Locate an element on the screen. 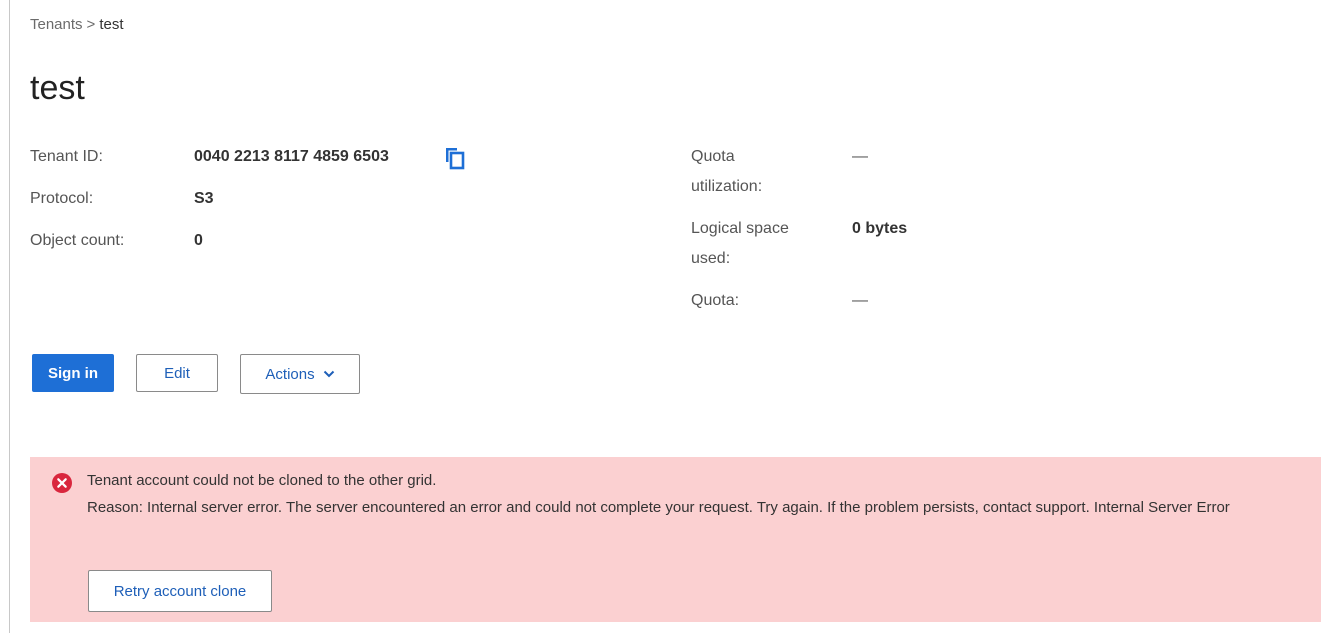 Image resolution: width=1338 pixels, height=633 pixels. copy-icon is located at coordinates (455, 158).